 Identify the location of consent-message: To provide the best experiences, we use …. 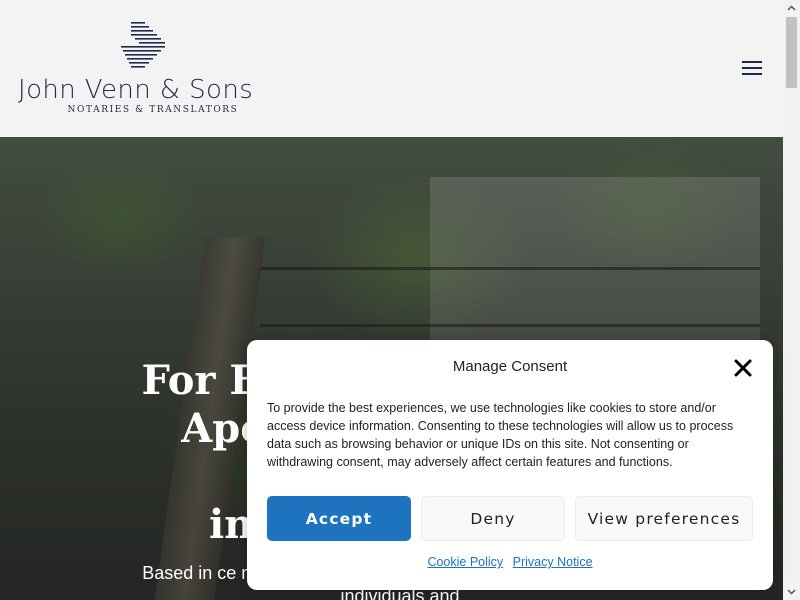
(500, 435).